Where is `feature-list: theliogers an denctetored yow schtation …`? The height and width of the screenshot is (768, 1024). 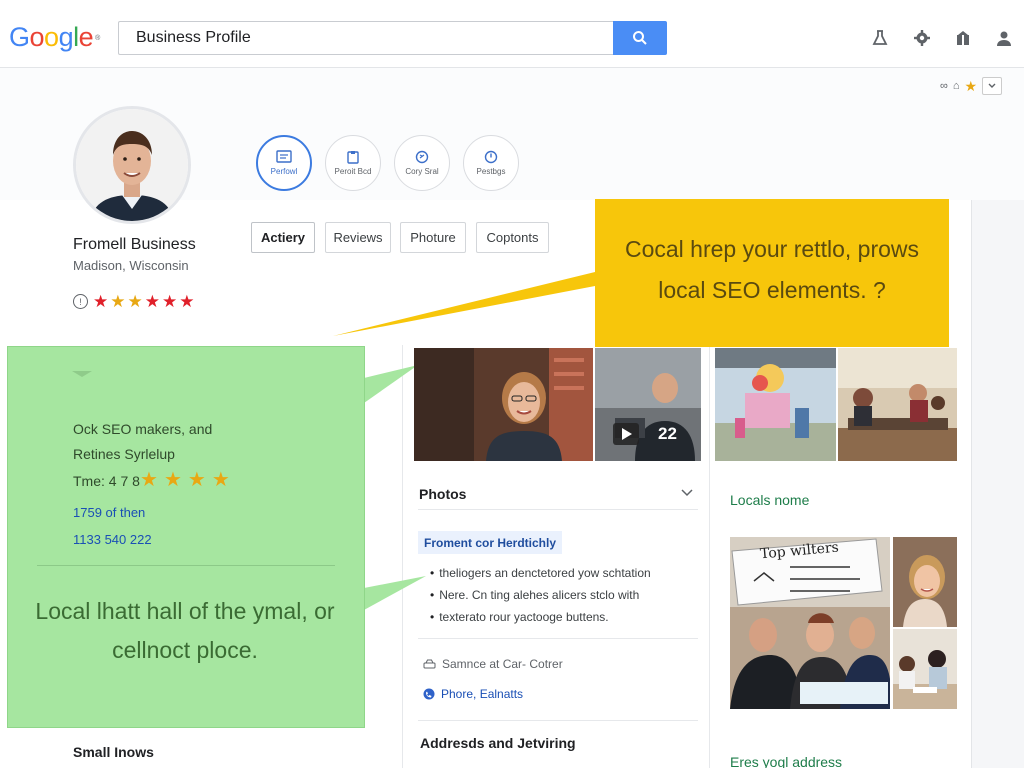
feature-list: theliogers an denctetored yow schtation … is located at coordinates (540, 595).